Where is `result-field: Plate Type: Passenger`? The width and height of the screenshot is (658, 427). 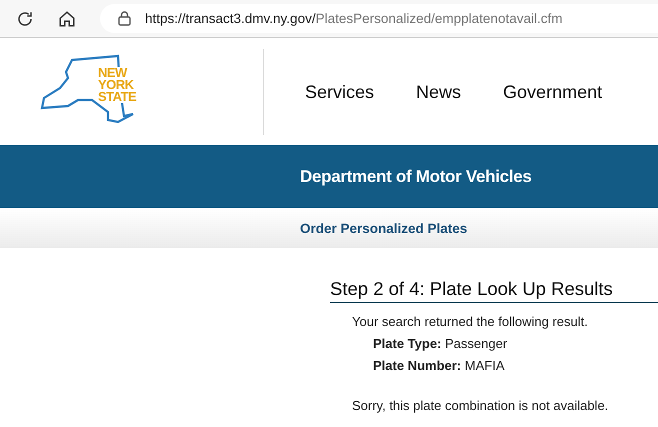
result-field: Plate Type: Passenger is located at coordinates (505, 343).